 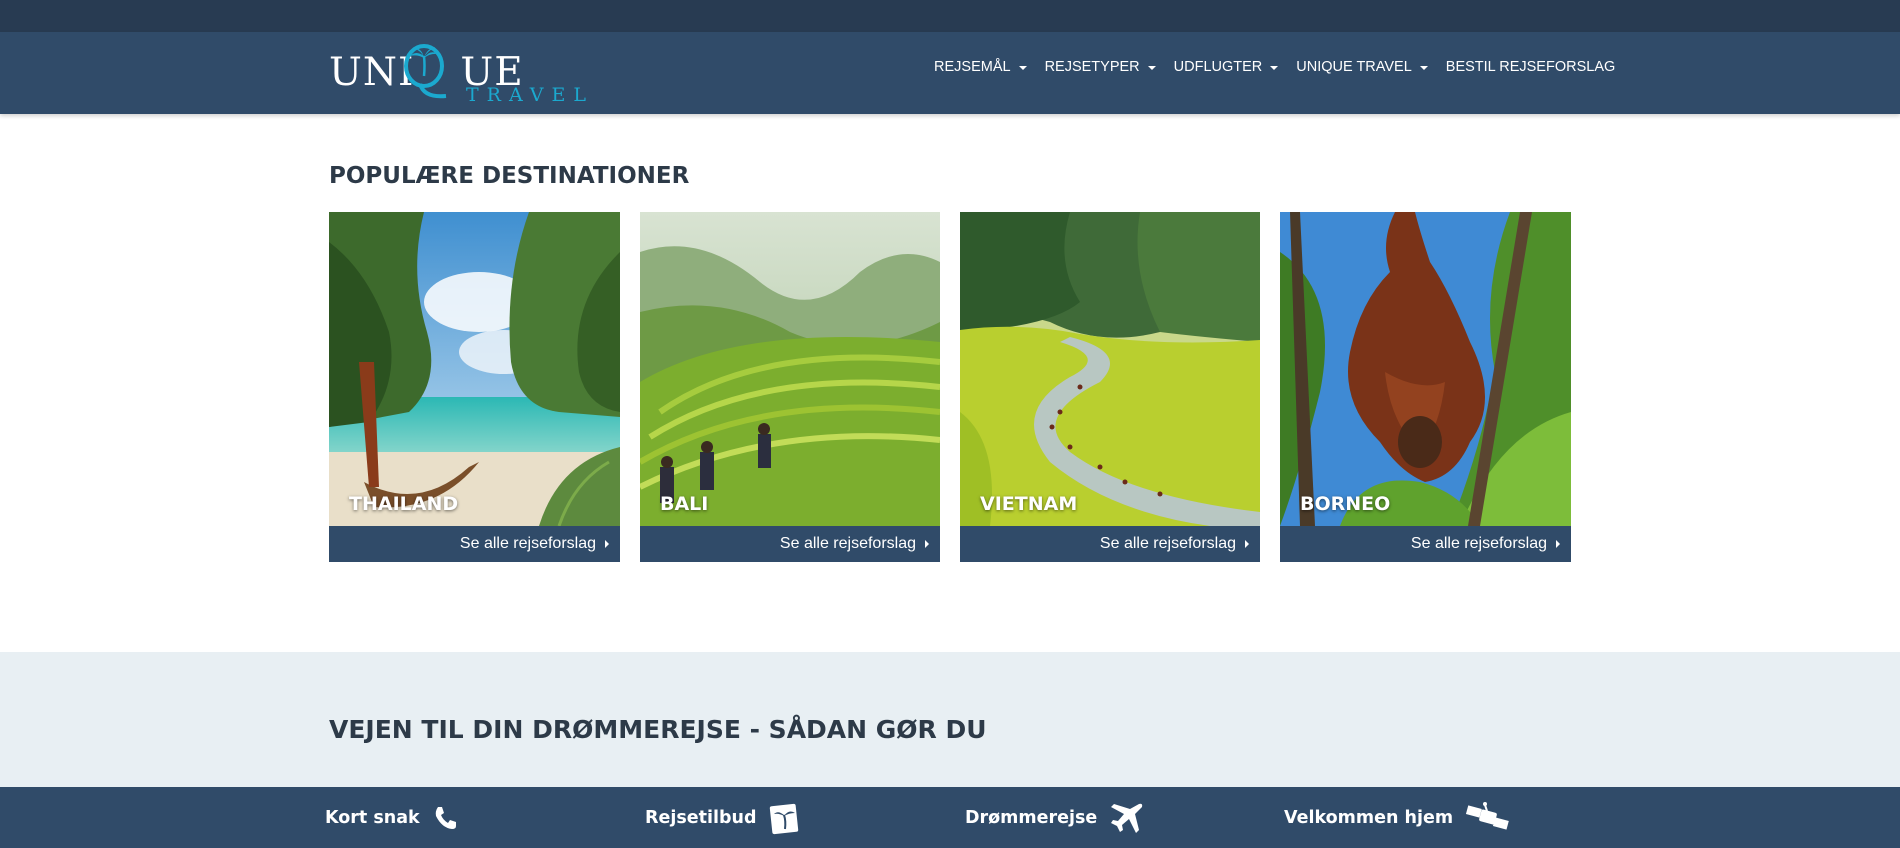 I want to click on vietnam-photo, so click(x=1110, y=369).